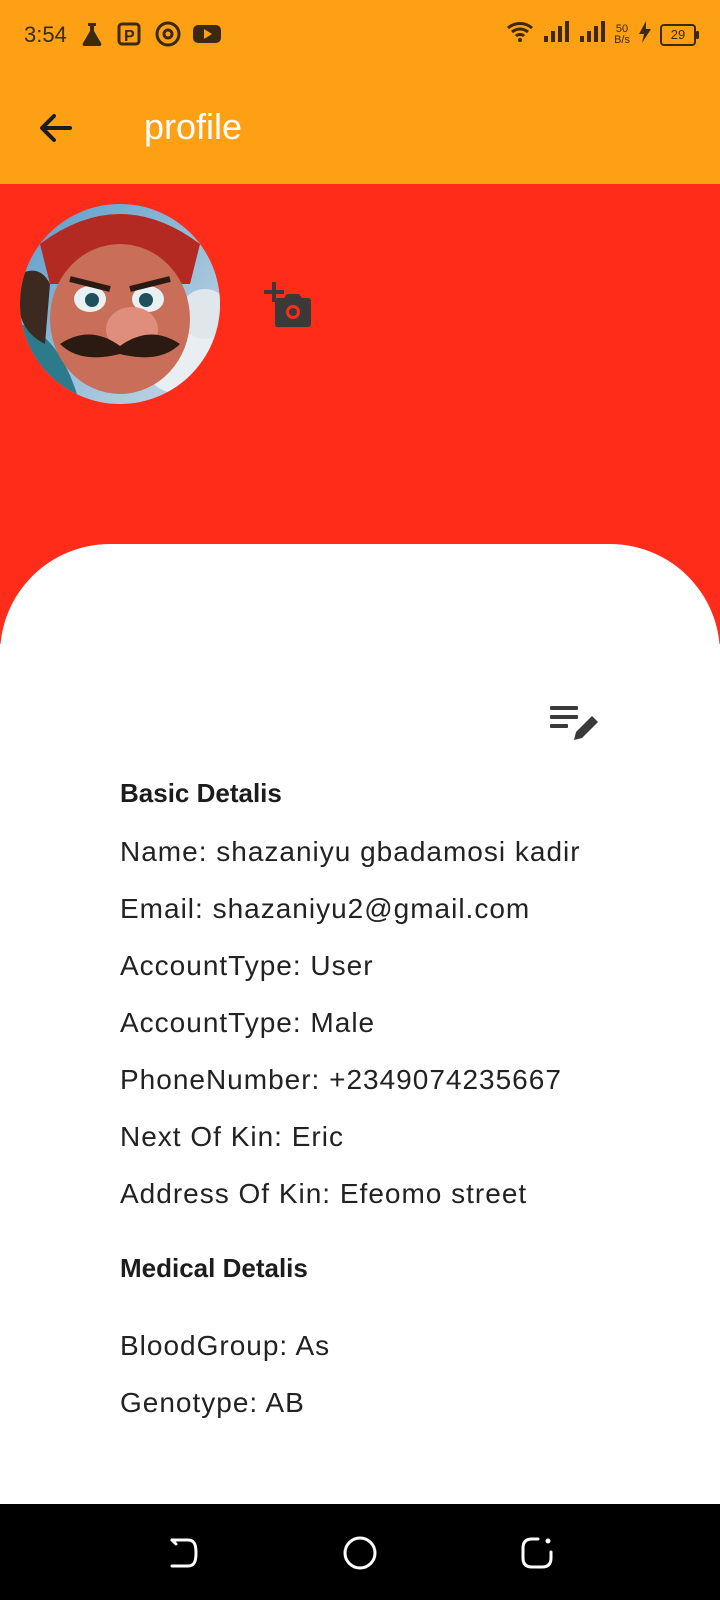 This screenshot has width=720, height=1600. Describe the element at coordinates (360, 128) in the screenshot. I see `app-bar: profile` at that location.